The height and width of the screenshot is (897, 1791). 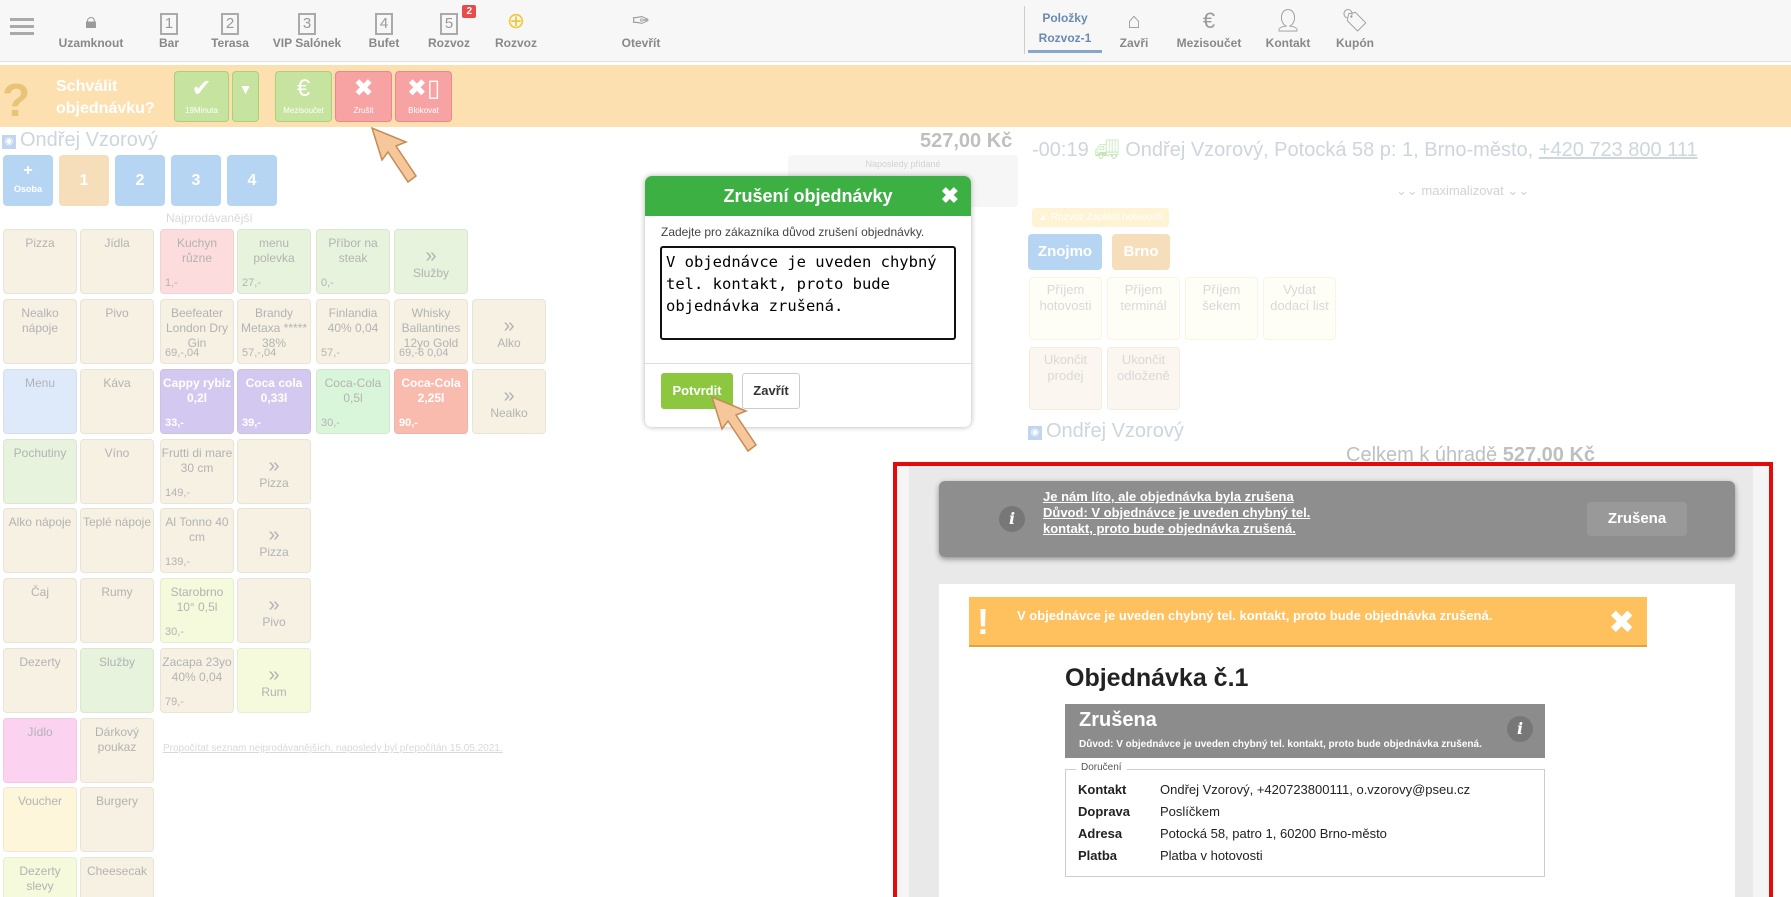 I want to click on finish-deferred-button: Ukončit odloženě, so click(x=1143, y=378).